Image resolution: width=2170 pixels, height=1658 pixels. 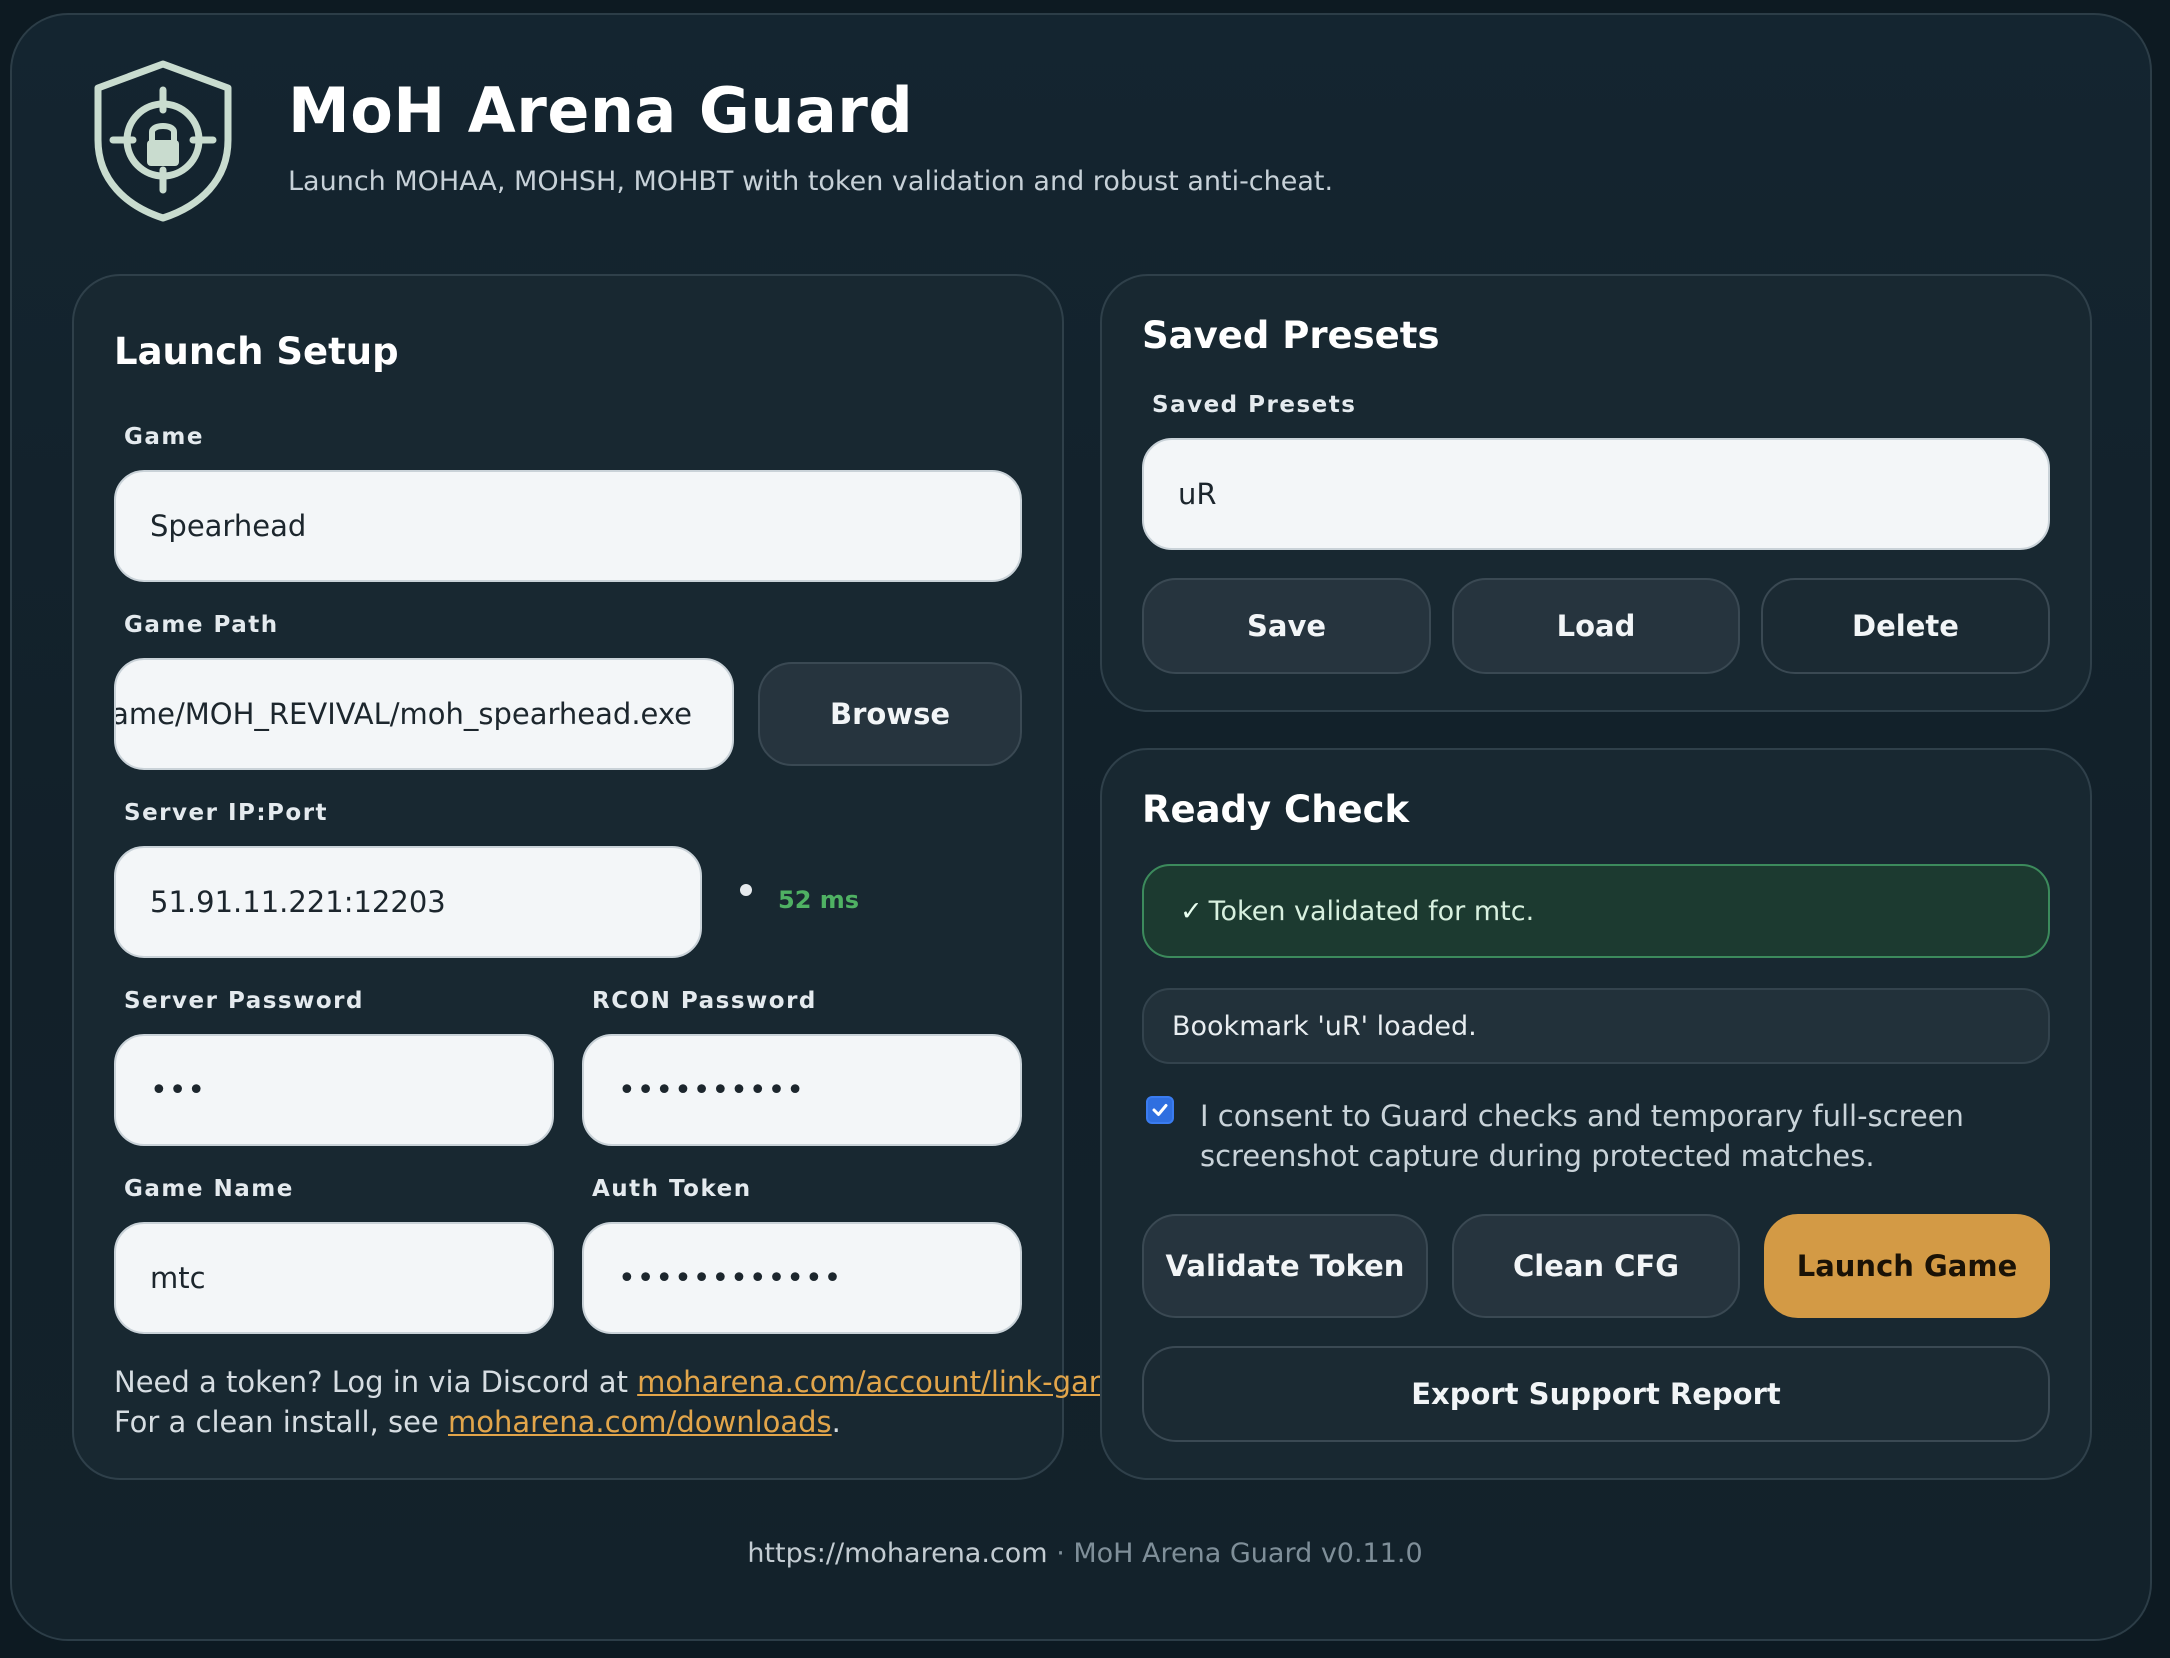 What do you see at coordinates (1248, 1553) in the screenshot?
I see `footer-version: MoH Arena Guard v0.11.0` at bounding box center [1248, 1553].